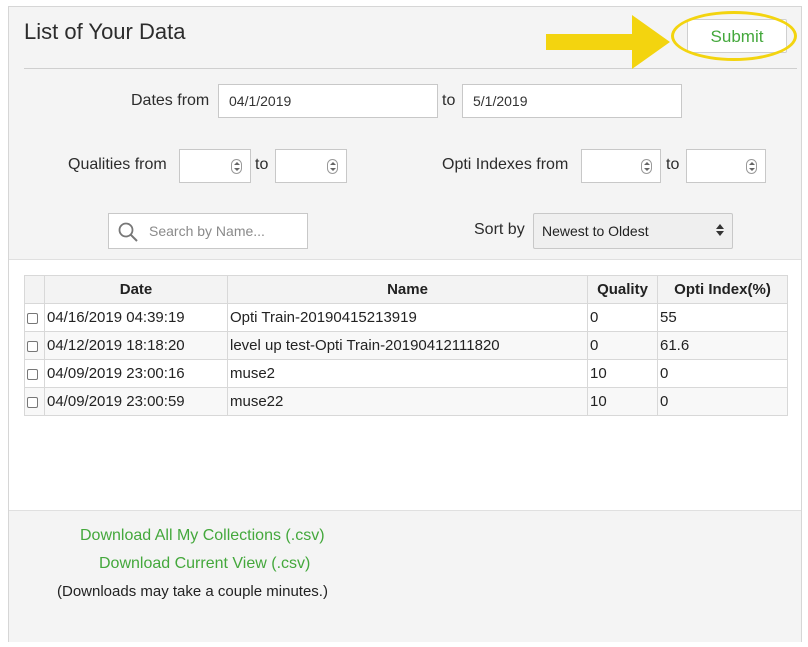 The image size is (808, 647). I want to click on cell-date: 04/12/2019 18:18:20, so click(136, 345).